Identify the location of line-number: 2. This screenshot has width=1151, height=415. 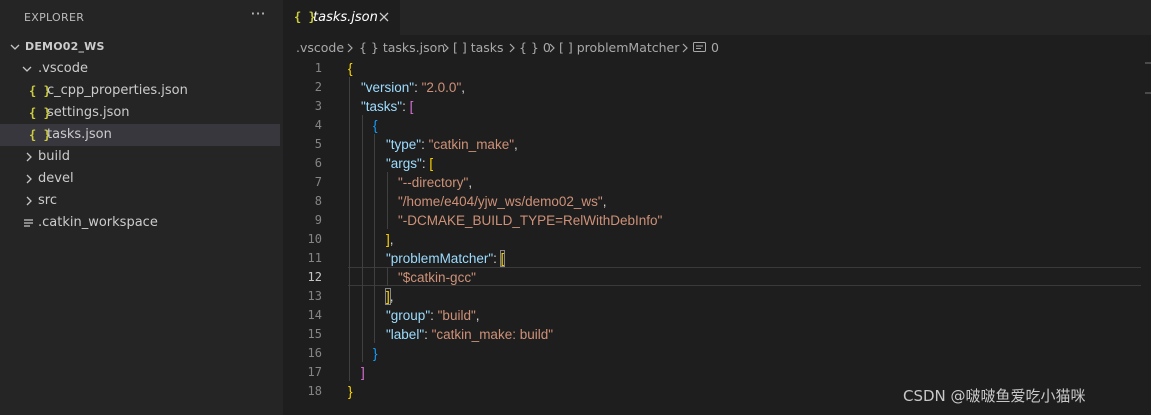
(318, 87).